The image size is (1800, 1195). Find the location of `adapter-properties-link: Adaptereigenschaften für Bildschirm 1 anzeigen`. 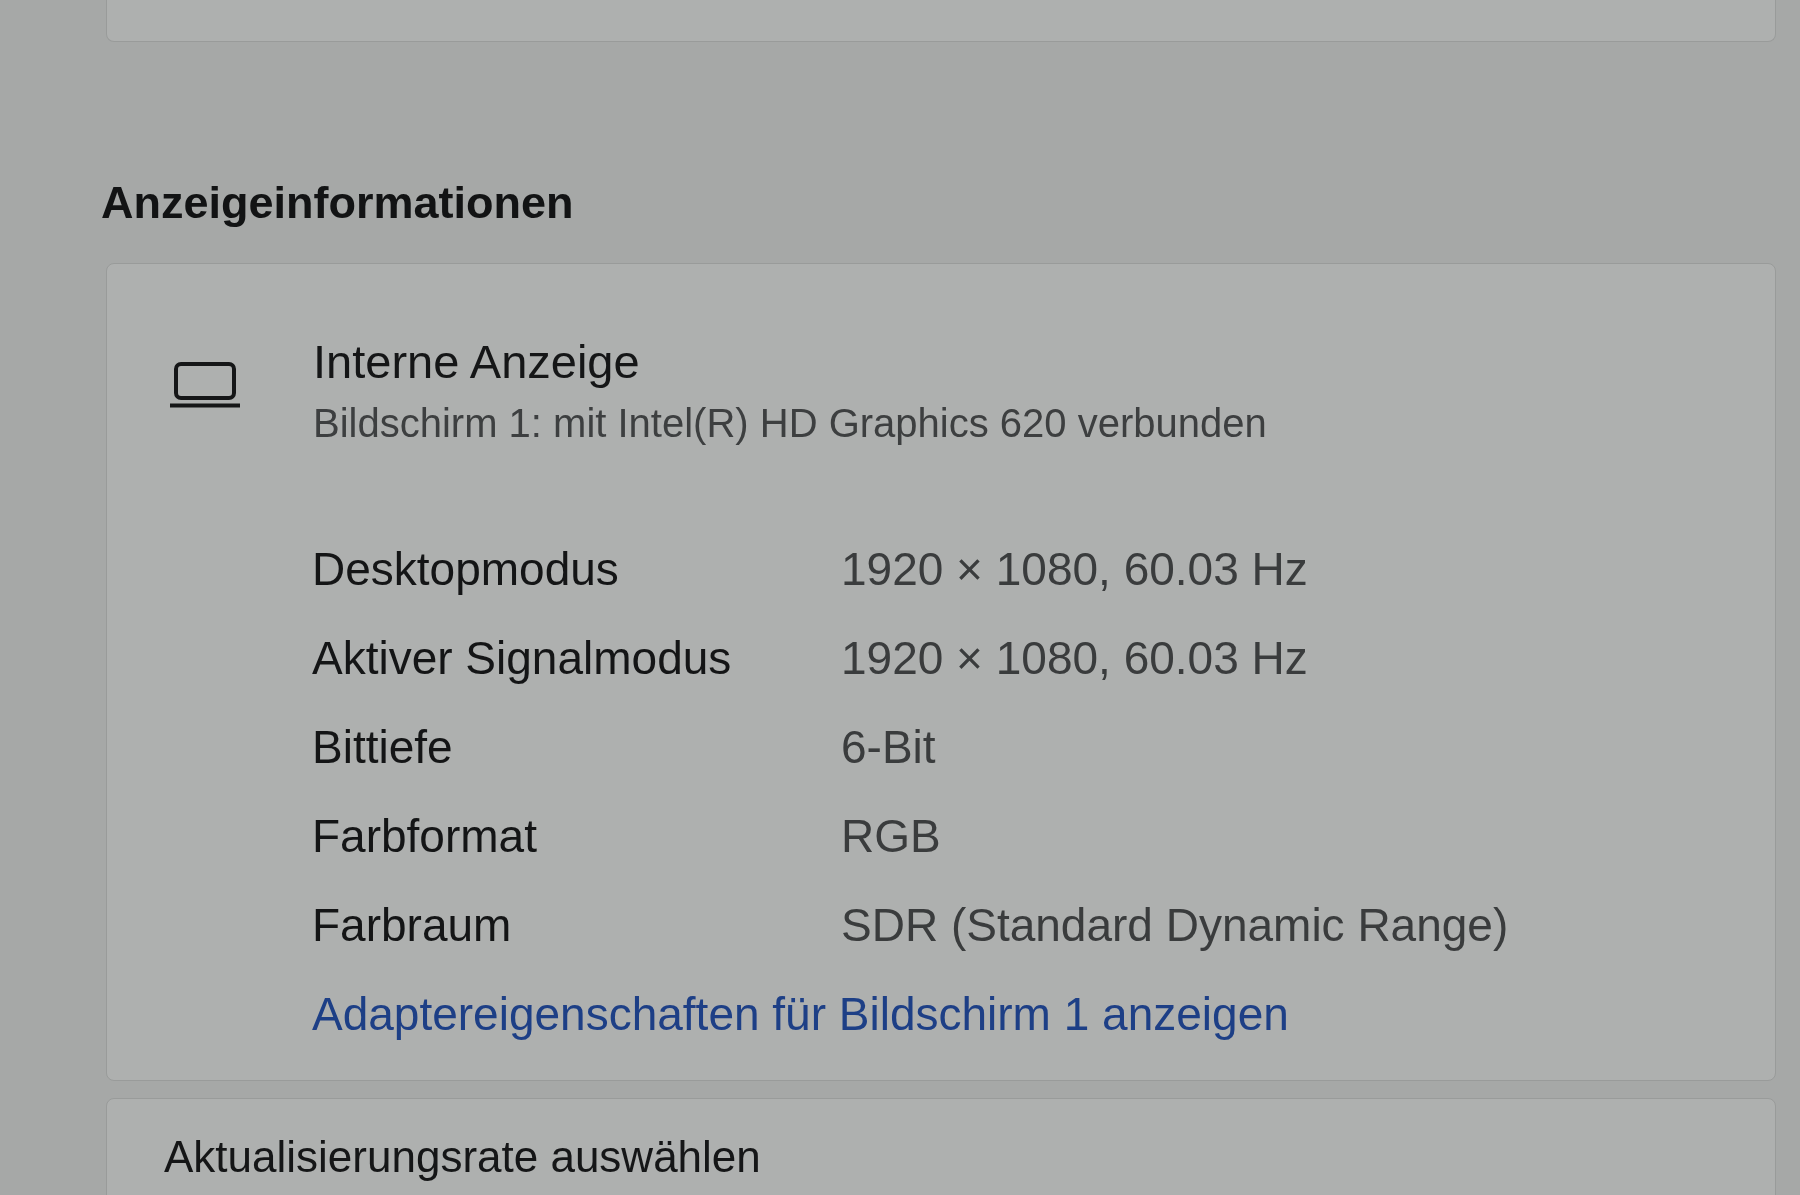

adapter-properties-link: Adaptereigenschaften für Bildschirm 1 anzeigen is located at coordinates (800, 1014).